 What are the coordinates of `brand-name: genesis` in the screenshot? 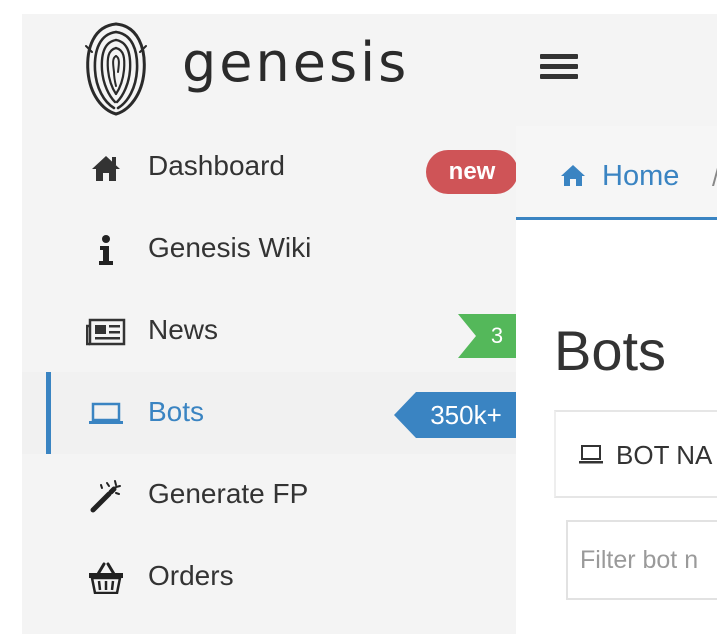 It's located at (296, 62).